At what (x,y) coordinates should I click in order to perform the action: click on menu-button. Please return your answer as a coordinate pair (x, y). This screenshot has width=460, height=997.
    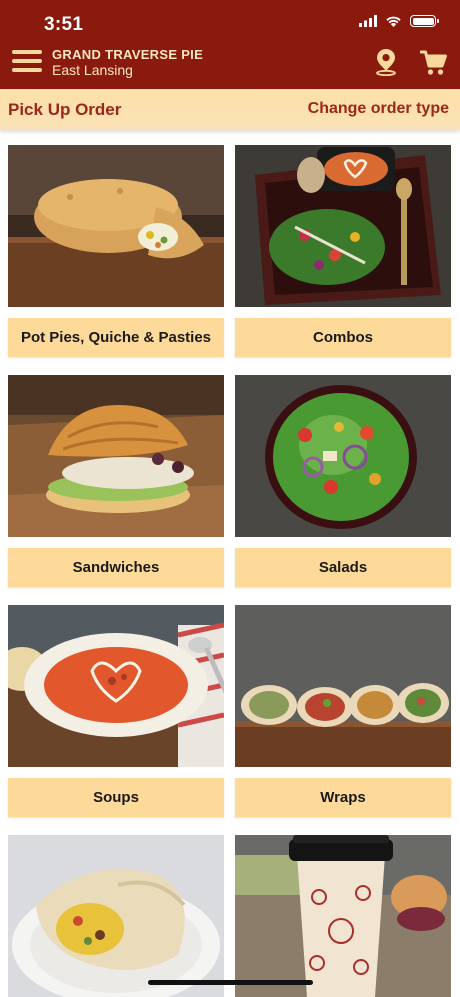
    Looking at the image, I should click on (27, 61).